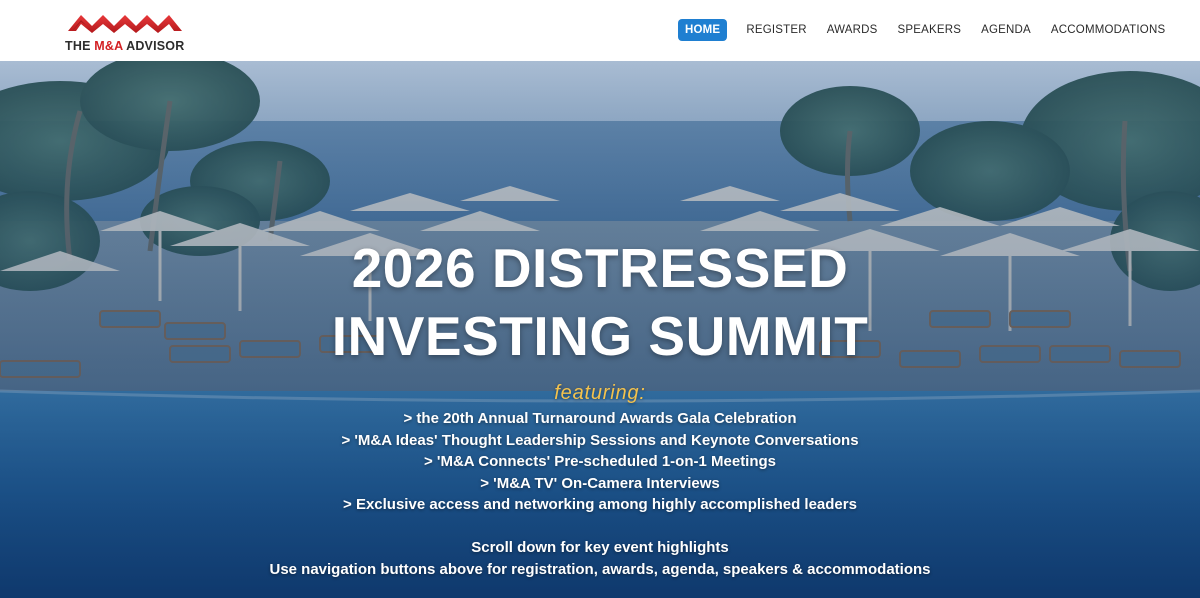  What do you see at coordinates (600, 268) in the screenshot?
I see `hero-title-line1: 2026 DISTRESSED` at bounding box center [600, 268].